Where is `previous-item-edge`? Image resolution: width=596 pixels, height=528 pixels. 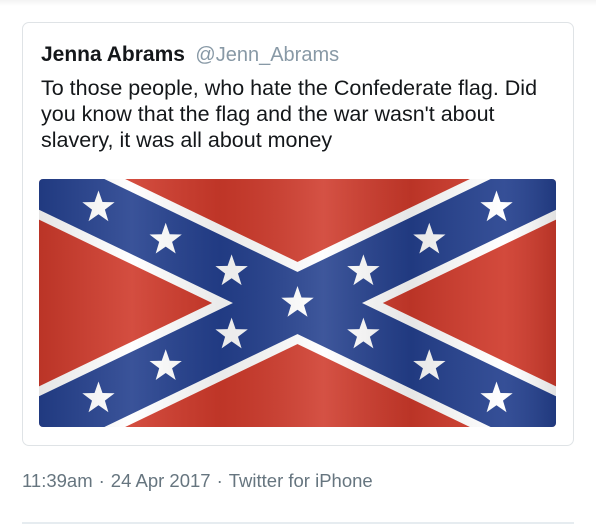 previous-item-edge is located at coordinates (298, 3).